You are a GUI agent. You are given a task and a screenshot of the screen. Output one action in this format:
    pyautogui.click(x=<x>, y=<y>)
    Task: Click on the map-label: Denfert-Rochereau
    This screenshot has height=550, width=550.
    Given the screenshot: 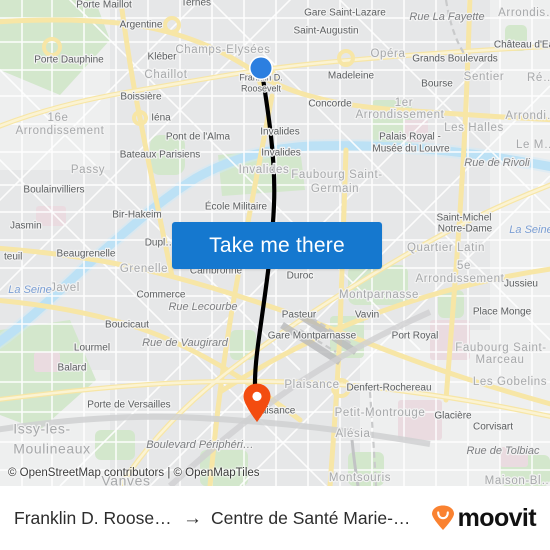 What is the action you would take?
    pyautogui.click(x=388, y=388)
    